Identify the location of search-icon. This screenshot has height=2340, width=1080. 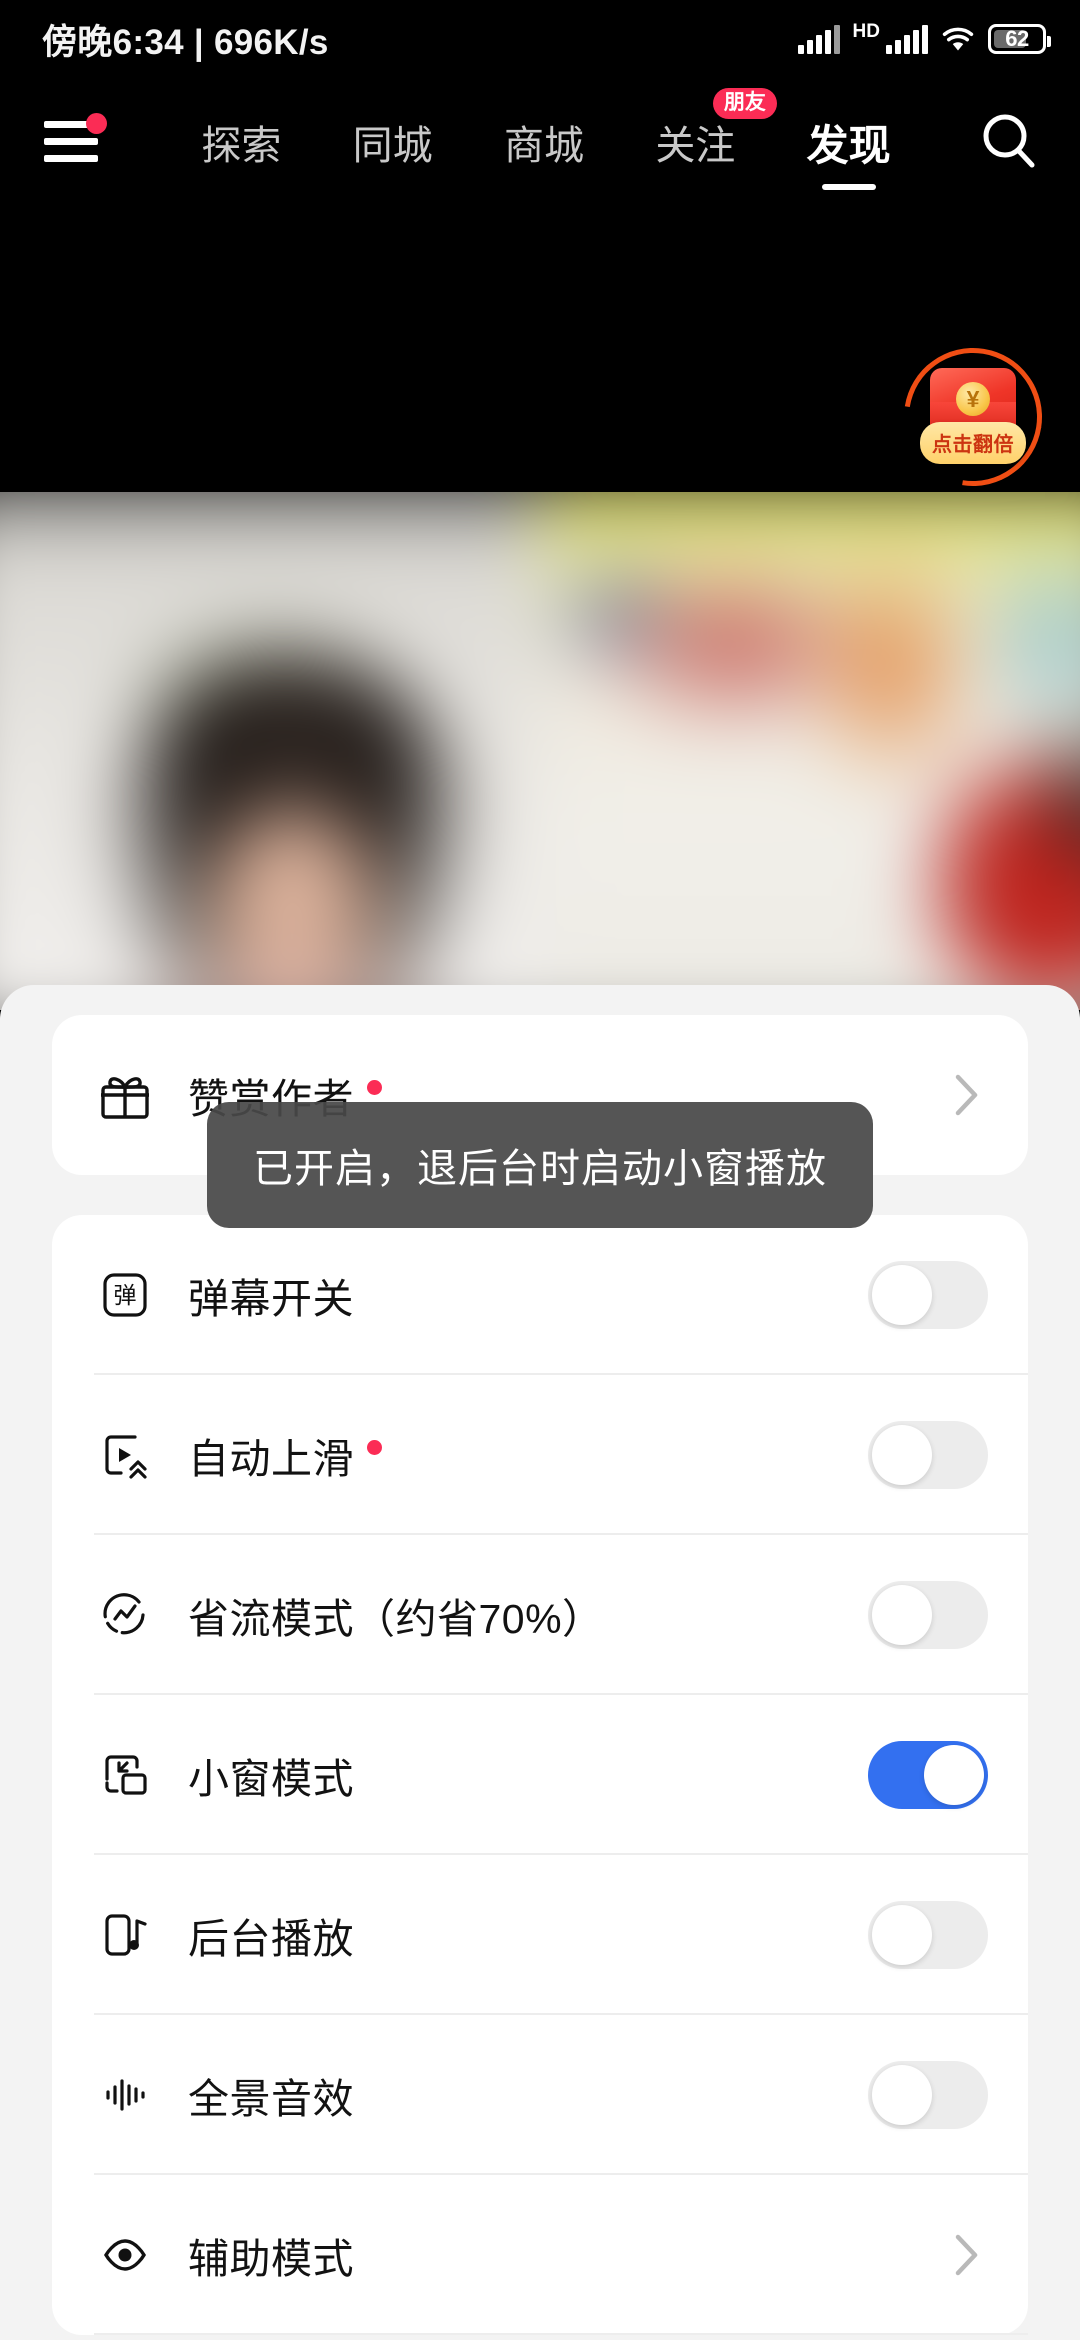
(1009, 142).